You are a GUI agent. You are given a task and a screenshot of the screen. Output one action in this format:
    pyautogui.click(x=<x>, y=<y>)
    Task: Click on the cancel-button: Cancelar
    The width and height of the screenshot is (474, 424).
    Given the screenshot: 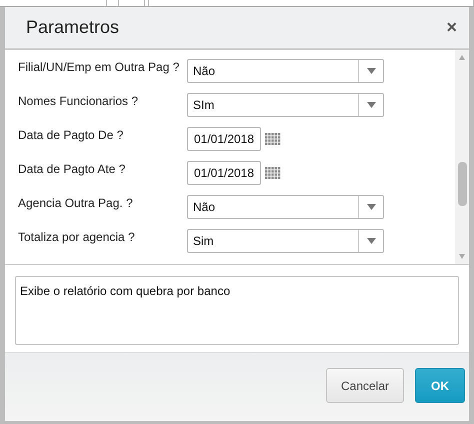 What is the action you would take?
    pyautogui.click(x=365, y=385)
    